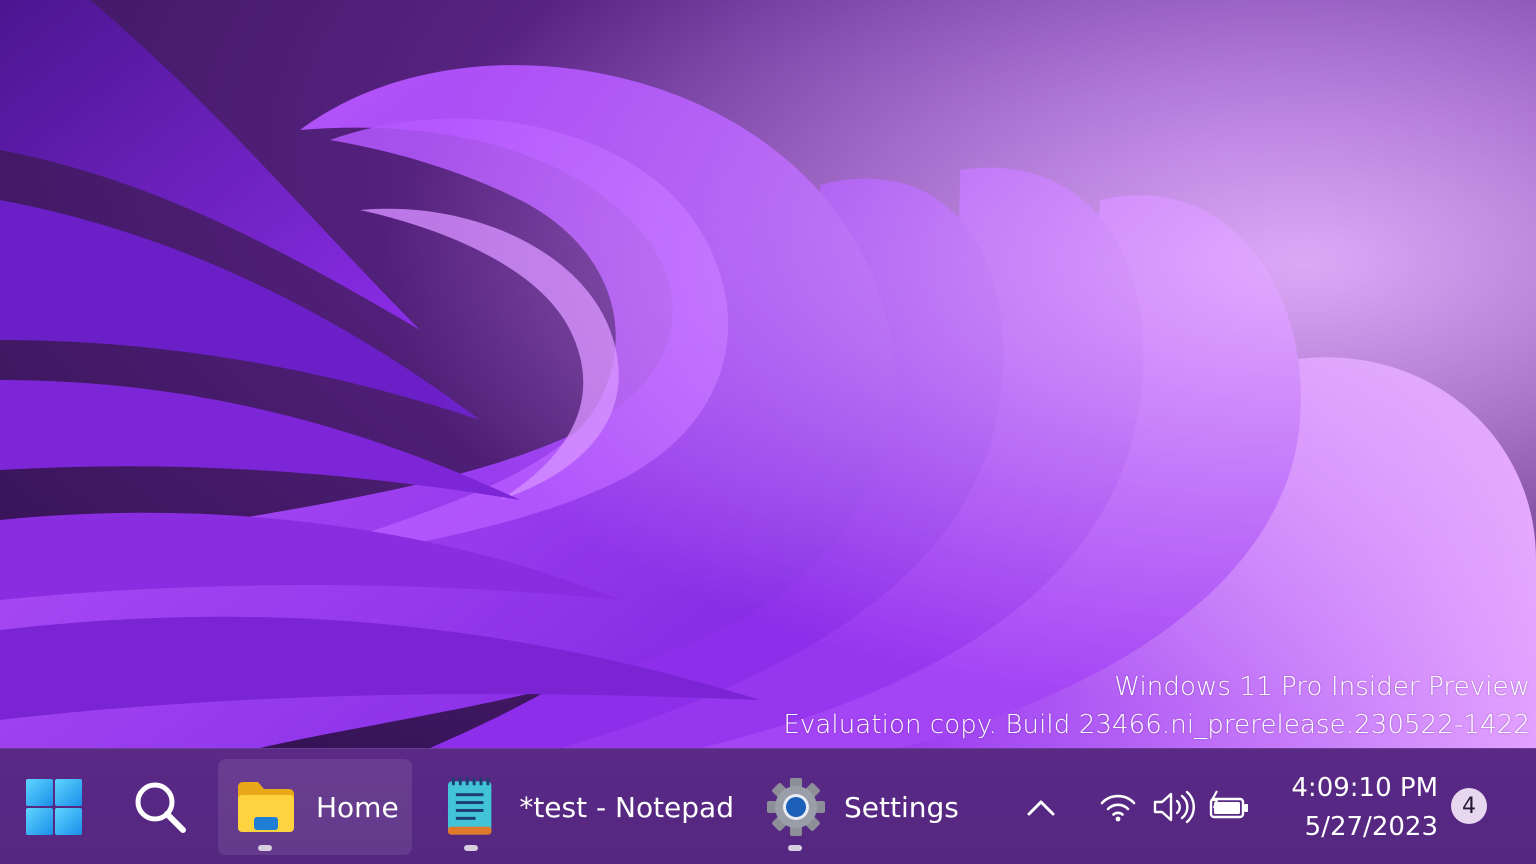 The image size is (1536, 864). Describe the element at coordinates (1228, 804) in the screenshot. I see `battery-charging-icon` at that location.